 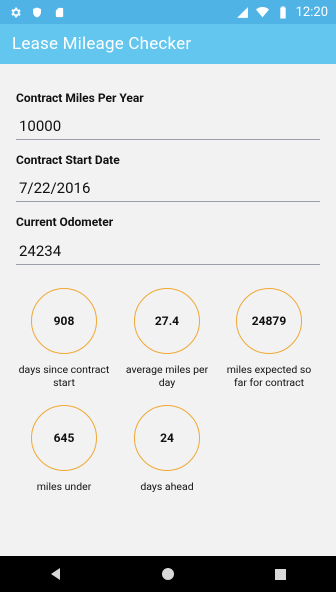 I want to click on app-bar: Lease Mileage Checker, so click(x=168, y=44).